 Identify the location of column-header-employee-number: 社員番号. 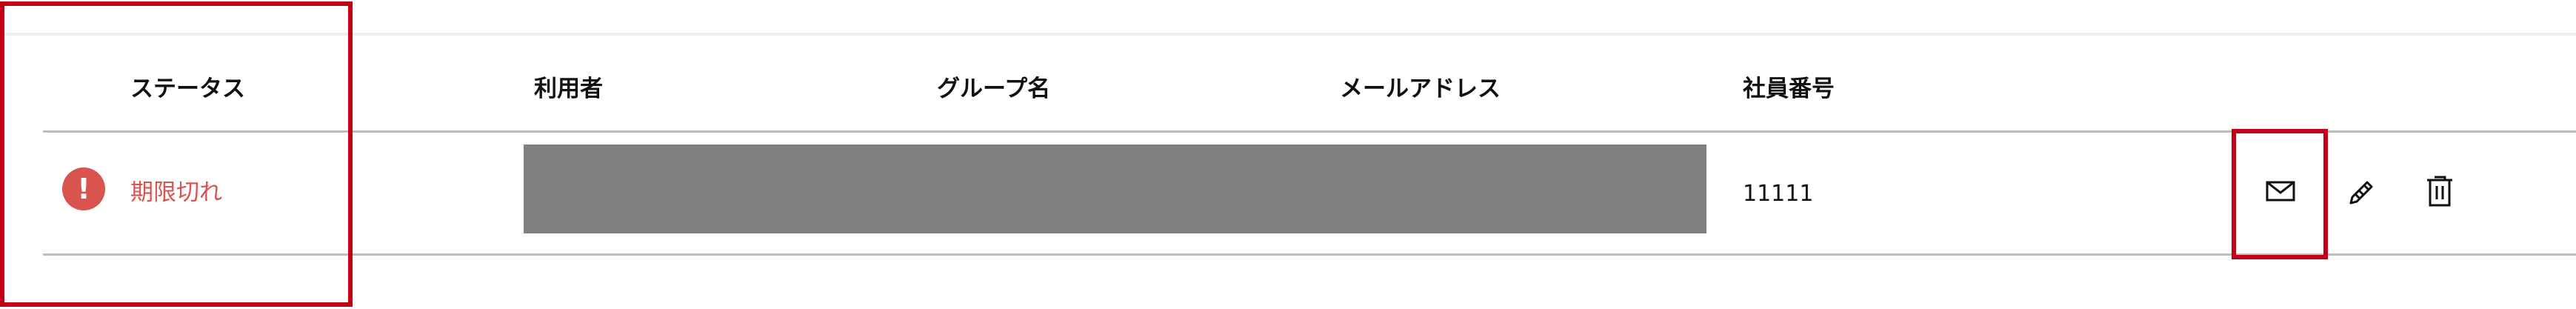
(1789, 89).